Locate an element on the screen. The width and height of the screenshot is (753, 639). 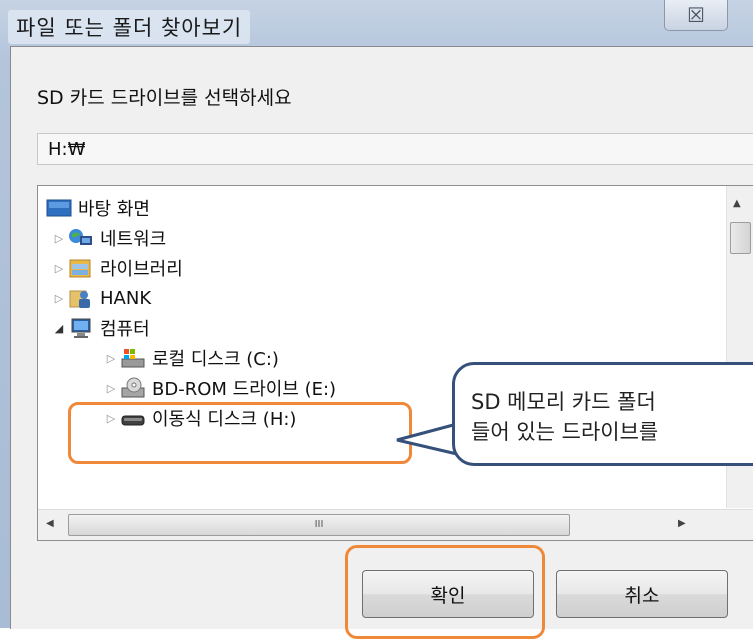
callout-box: SD 메모리 카드 폴더 들어 있는 드라이브를 is located at coordinates (602, 414).